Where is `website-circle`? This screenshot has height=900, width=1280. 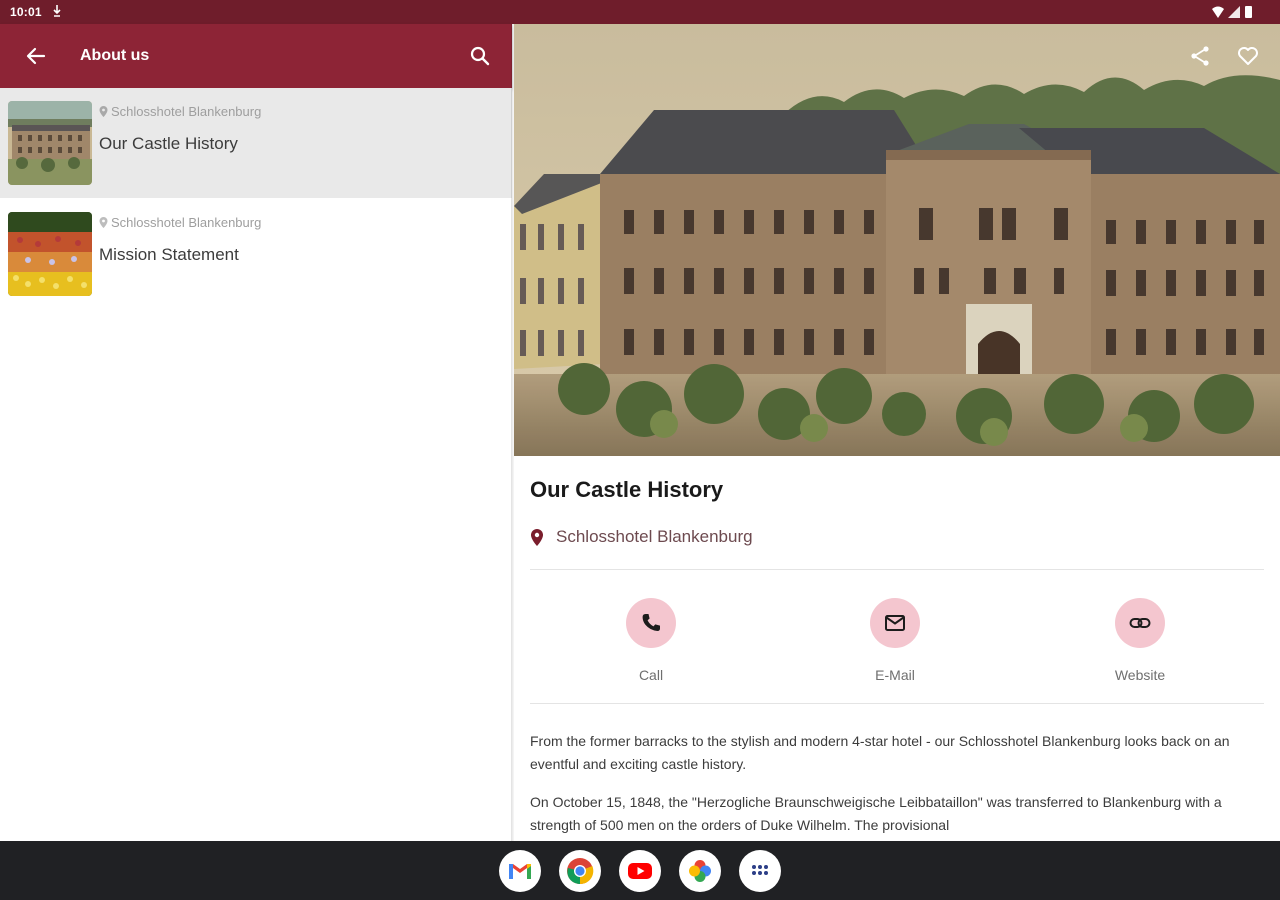
website-circle is located at coordinates (1140, 623).